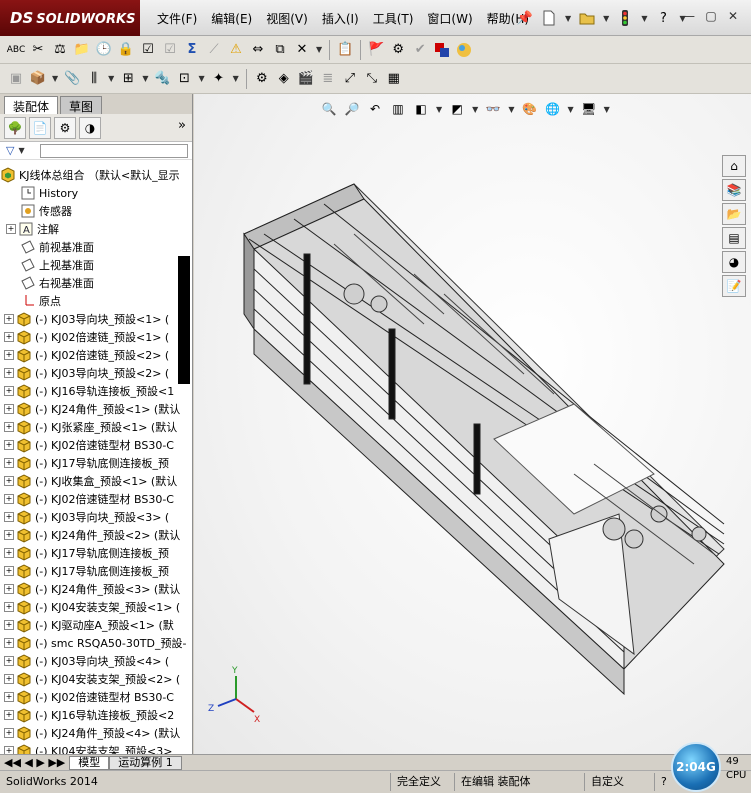 The height and width of the screenshot is (793, 751). What do you see at coordinates (96, 481) in the screenshot?
I see `tree-component: + (-) KJ收集盒_预設<1> (默认` at bounding box center [96, 481].